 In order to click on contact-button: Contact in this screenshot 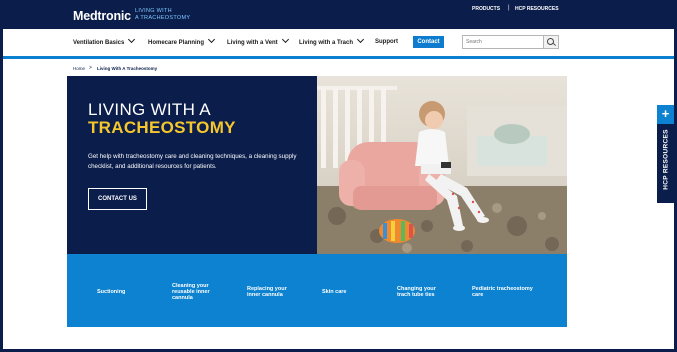, I will do `click(428, 42)`.